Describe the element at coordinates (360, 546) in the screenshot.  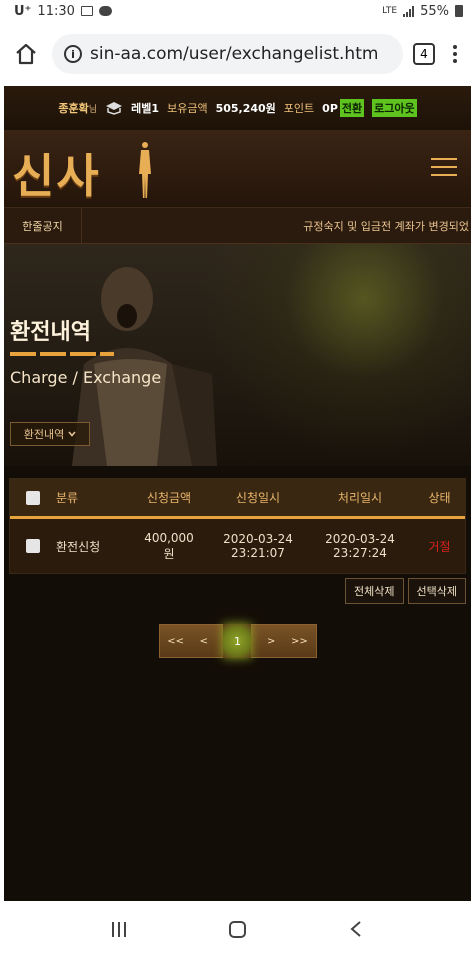
I see `row-processed-at: 2020-03-24 23:27:24` at that location.